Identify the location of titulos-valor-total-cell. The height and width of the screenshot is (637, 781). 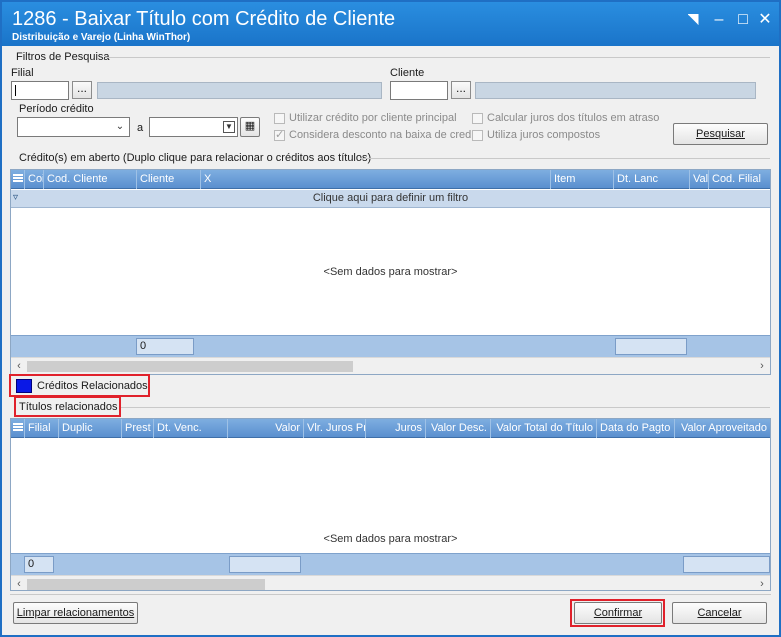
(265, 564).